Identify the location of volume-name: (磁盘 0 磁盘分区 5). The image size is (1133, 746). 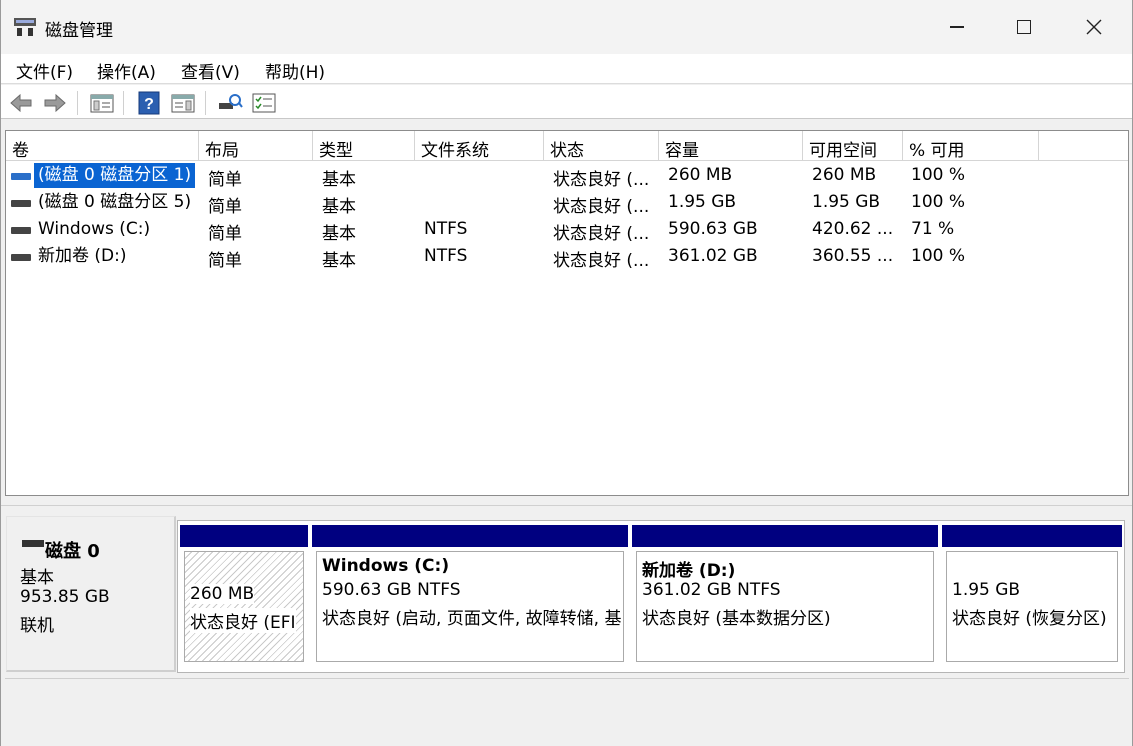
(115, 202).